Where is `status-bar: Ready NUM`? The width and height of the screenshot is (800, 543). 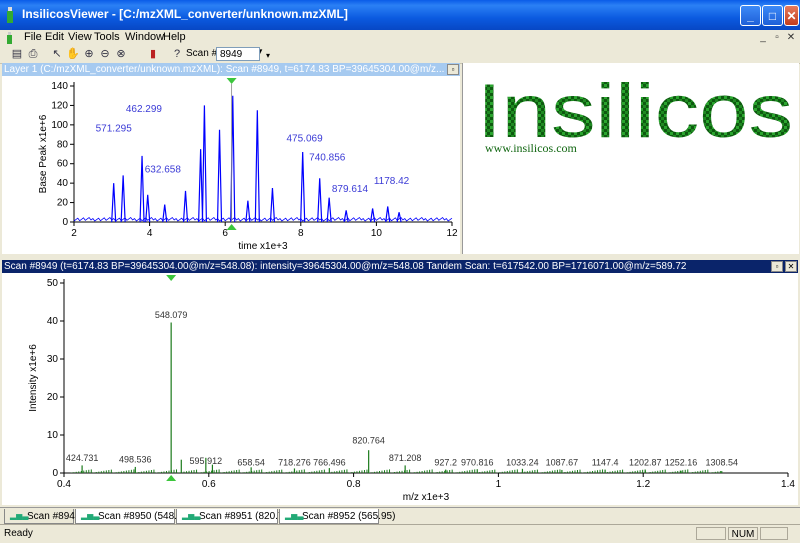 status-bar: Ready NUM is located at coordinates (400, 533).